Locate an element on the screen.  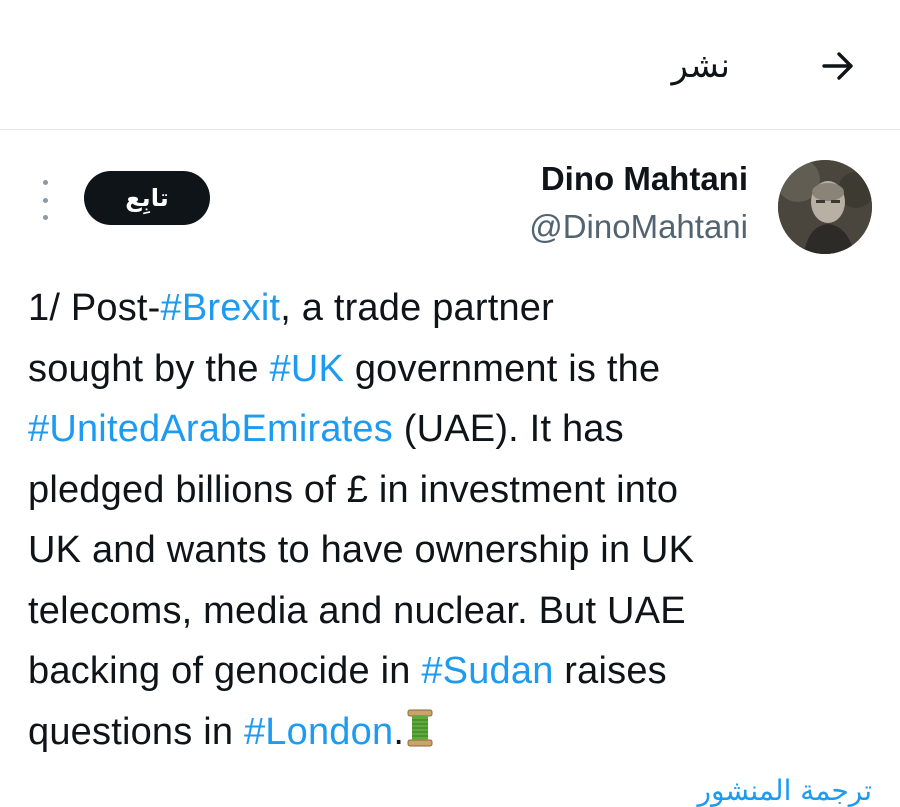
tweet-text-segment: questions in is located at coordinates (136, 731).